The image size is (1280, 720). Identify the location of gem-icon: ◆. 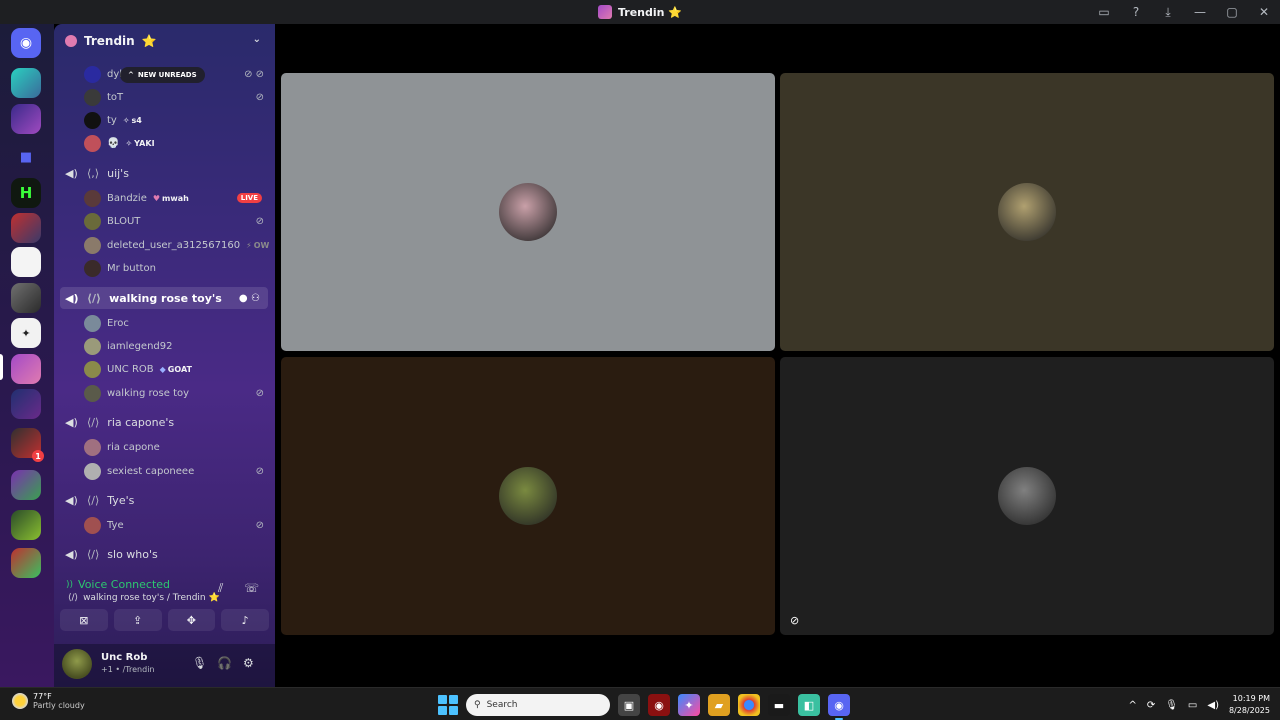
(162, 369).